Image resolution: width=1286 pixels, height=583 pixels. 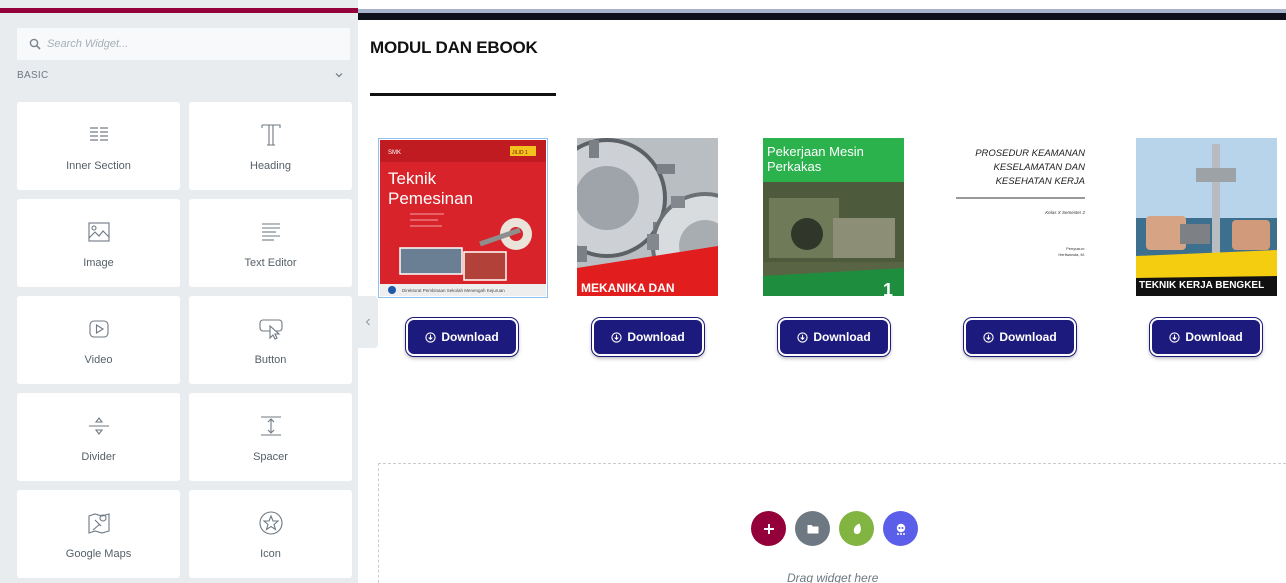 I want to click on book-title: MEKANIKA DAN, so click(x=628, y=288).